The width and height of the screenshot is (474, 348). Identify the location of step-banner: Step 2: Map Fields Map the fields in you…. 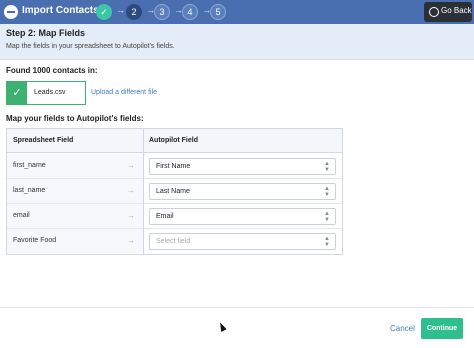
(237, 42).